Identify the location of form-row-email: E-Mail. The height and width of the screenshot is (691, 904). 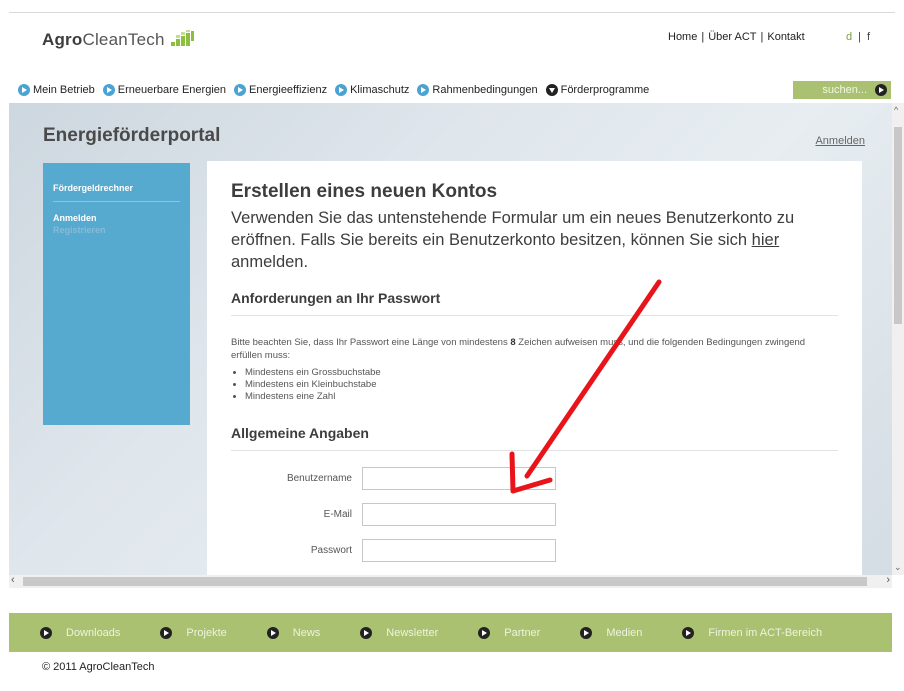
(534, 514).